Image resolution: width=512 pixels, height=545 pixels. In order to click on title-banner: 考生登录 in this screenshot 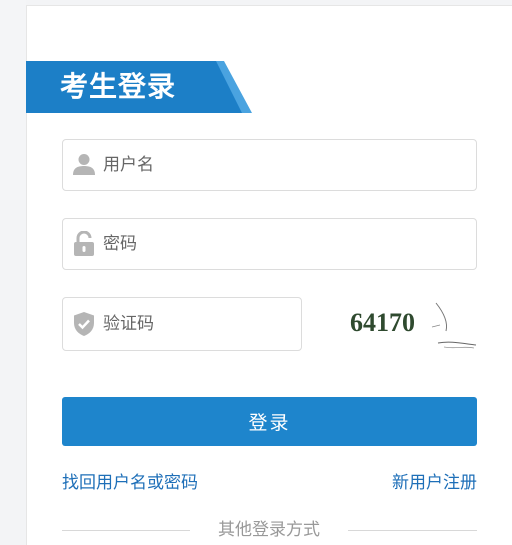, I will do `click(139, 87)`.